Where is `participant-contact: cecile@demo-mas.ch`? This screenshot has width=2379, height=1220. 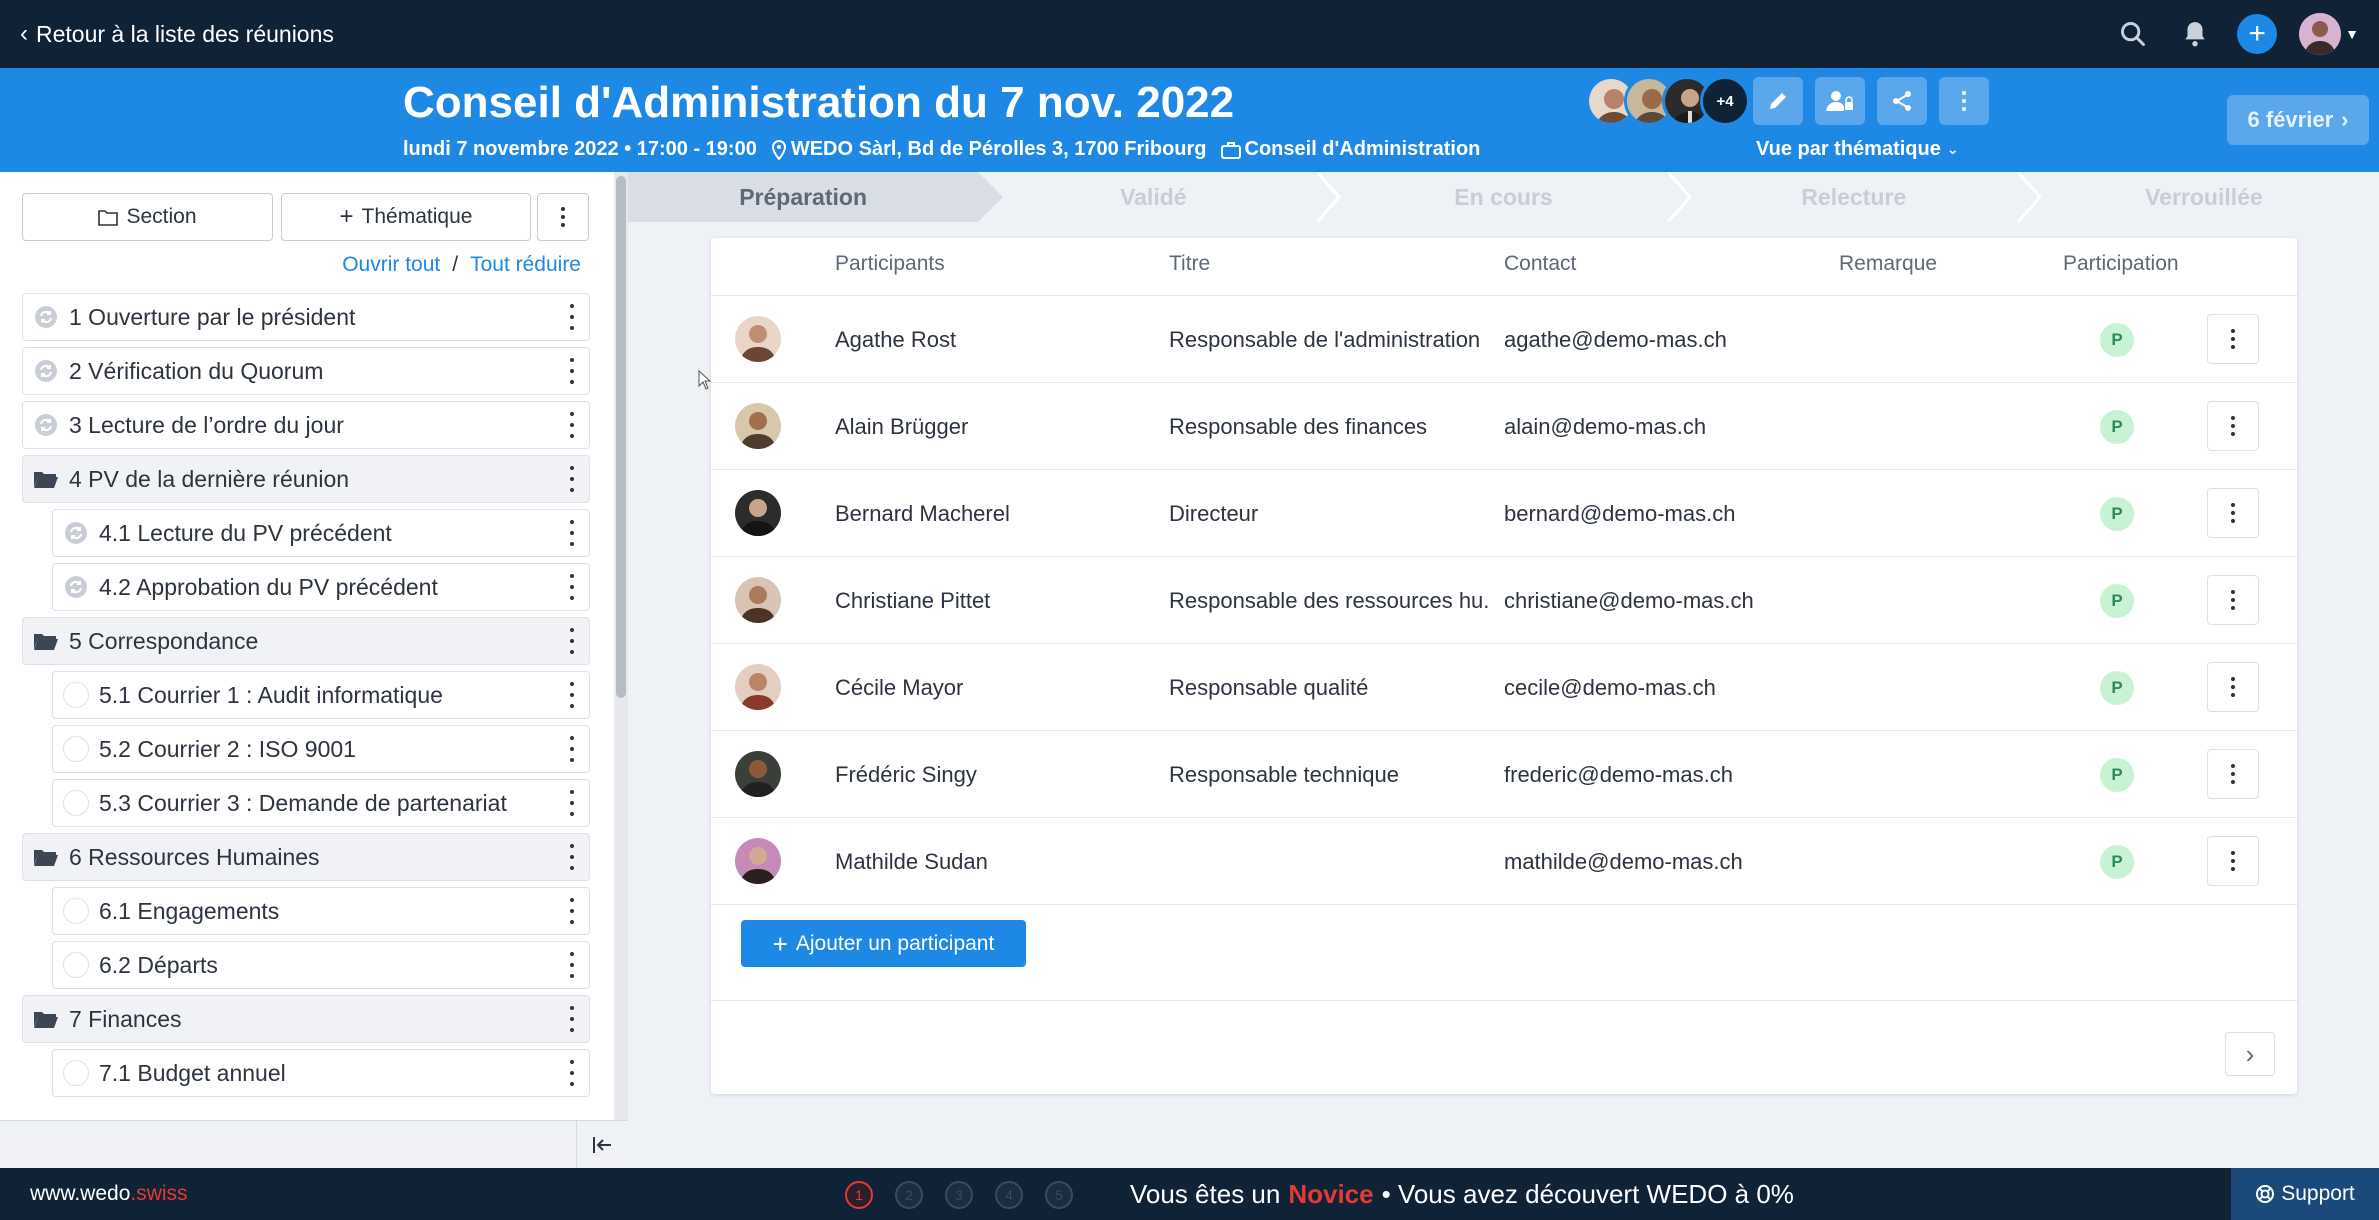
participant-contact: cecile@demo-mas.ch is located at coordinates (1664, 687).